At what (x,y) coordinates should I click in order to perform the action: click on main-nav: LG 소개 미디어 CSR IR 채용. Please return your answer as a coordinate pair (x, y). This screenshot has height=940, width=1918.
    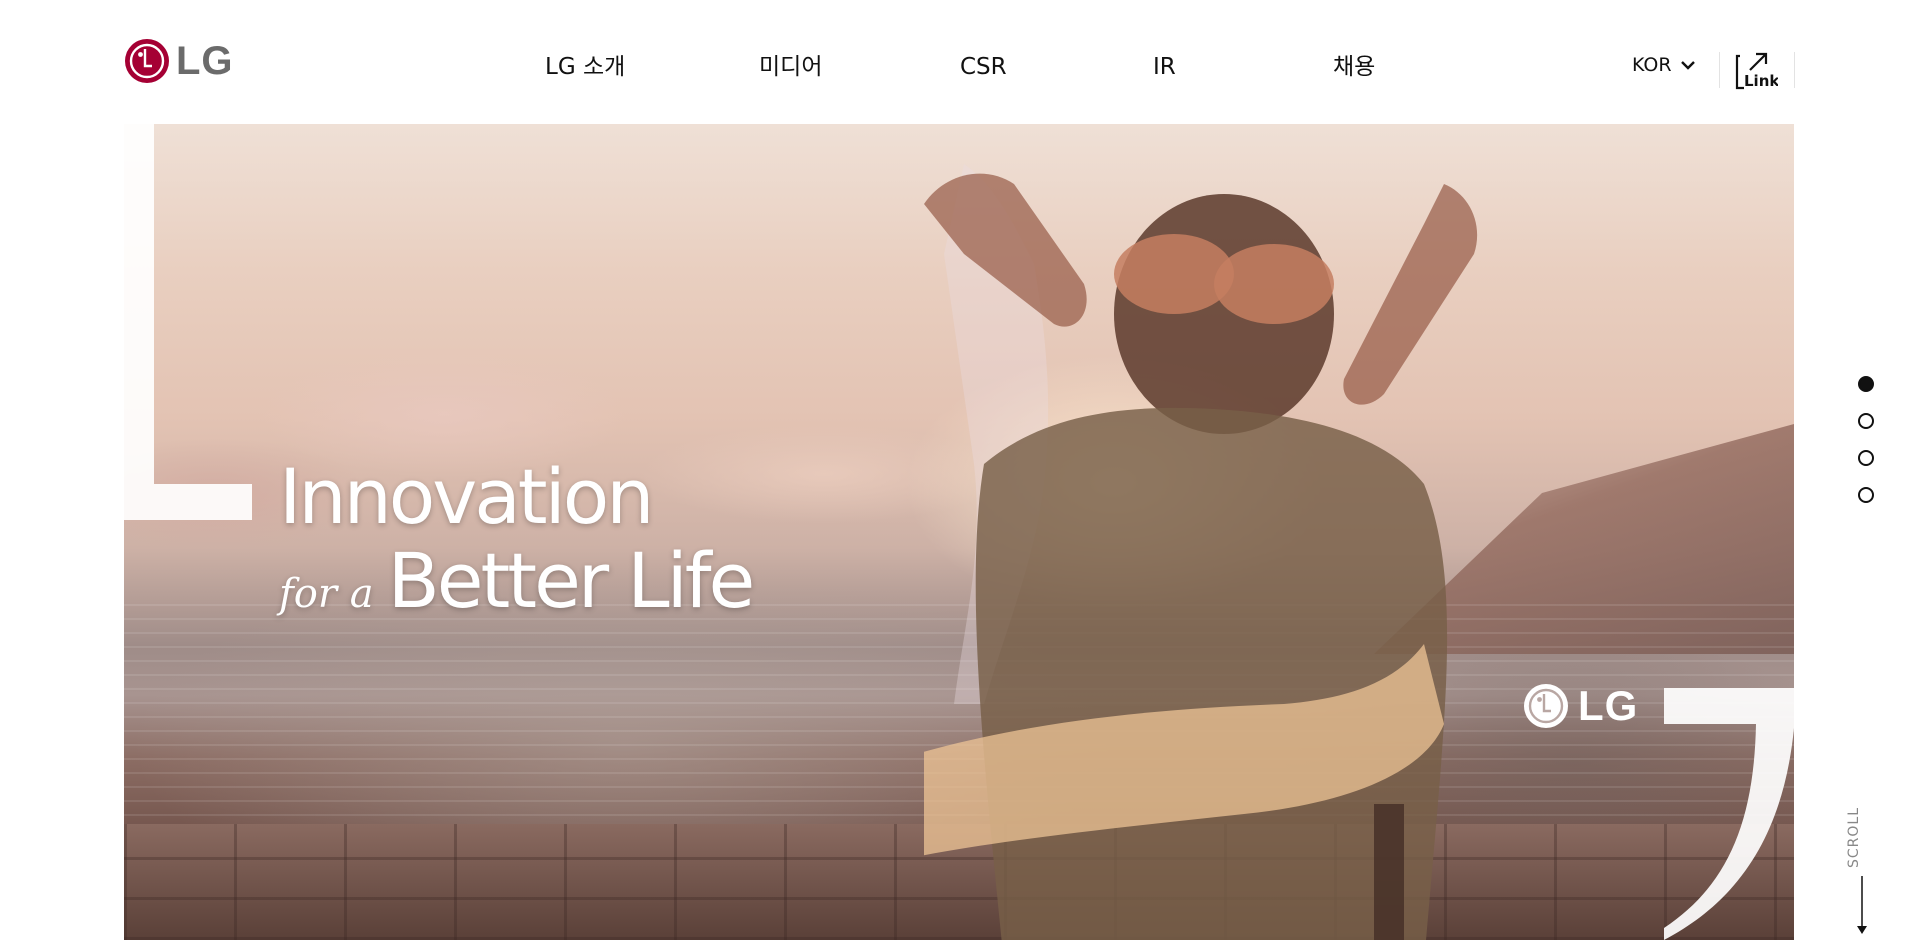
    Looking at the image, I should click on (959, 67).